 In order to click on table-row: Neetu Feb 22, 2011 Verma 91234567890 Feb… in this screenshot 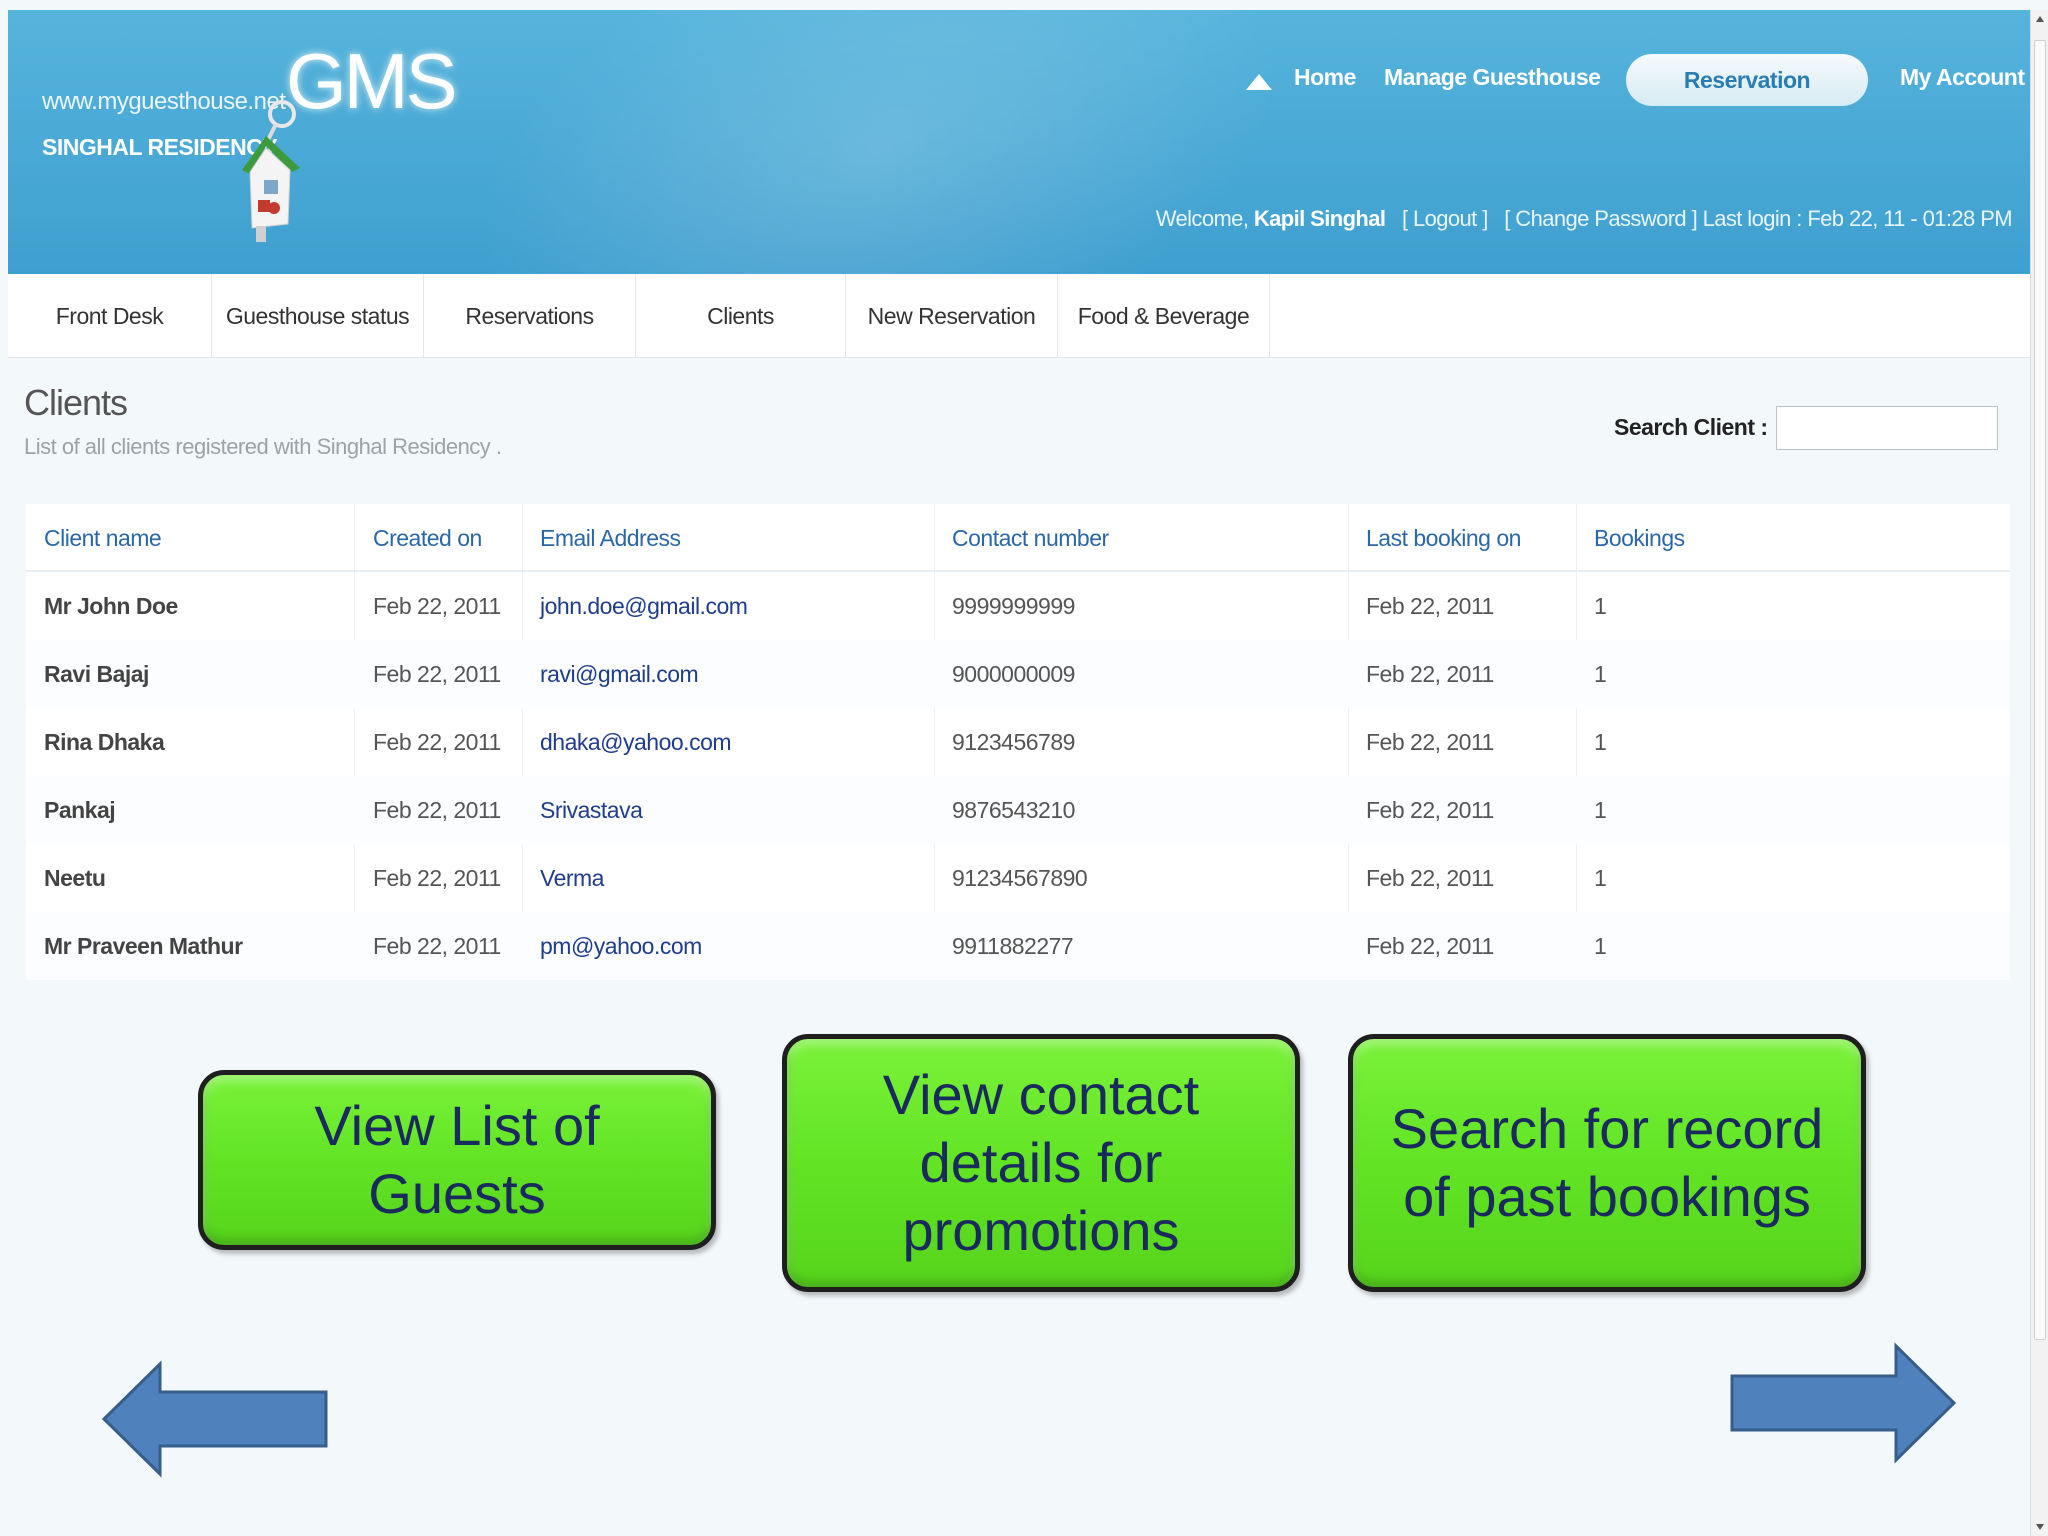, I will do `click(1018, 878)`.